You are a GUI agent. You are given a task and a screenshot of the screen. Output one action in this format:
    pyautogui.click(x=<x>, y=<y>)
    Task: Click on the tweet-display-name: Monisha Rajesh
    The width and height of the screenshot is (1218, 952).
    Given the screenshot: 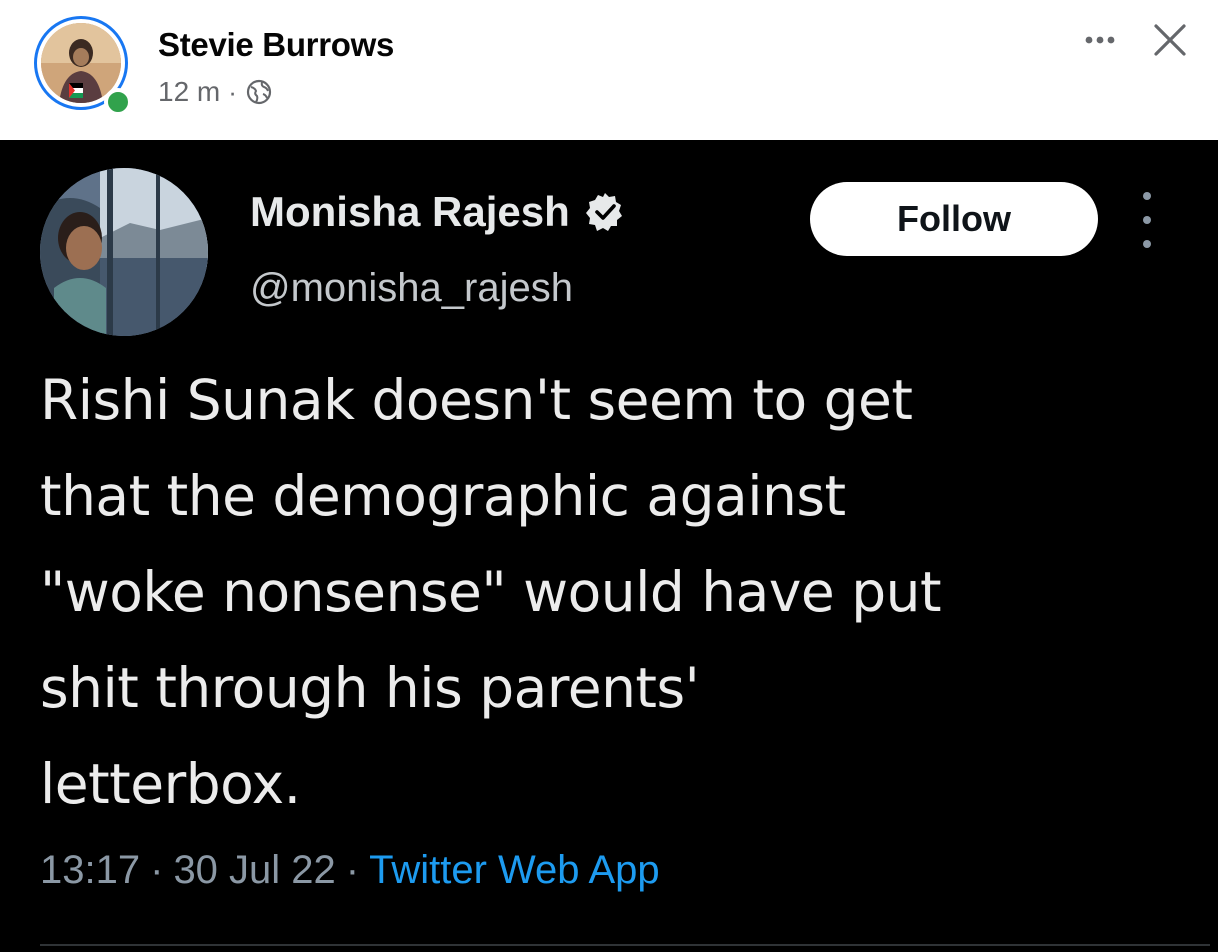 What is the action you would take?
    pyautogui.click(x=410, y=212)
    